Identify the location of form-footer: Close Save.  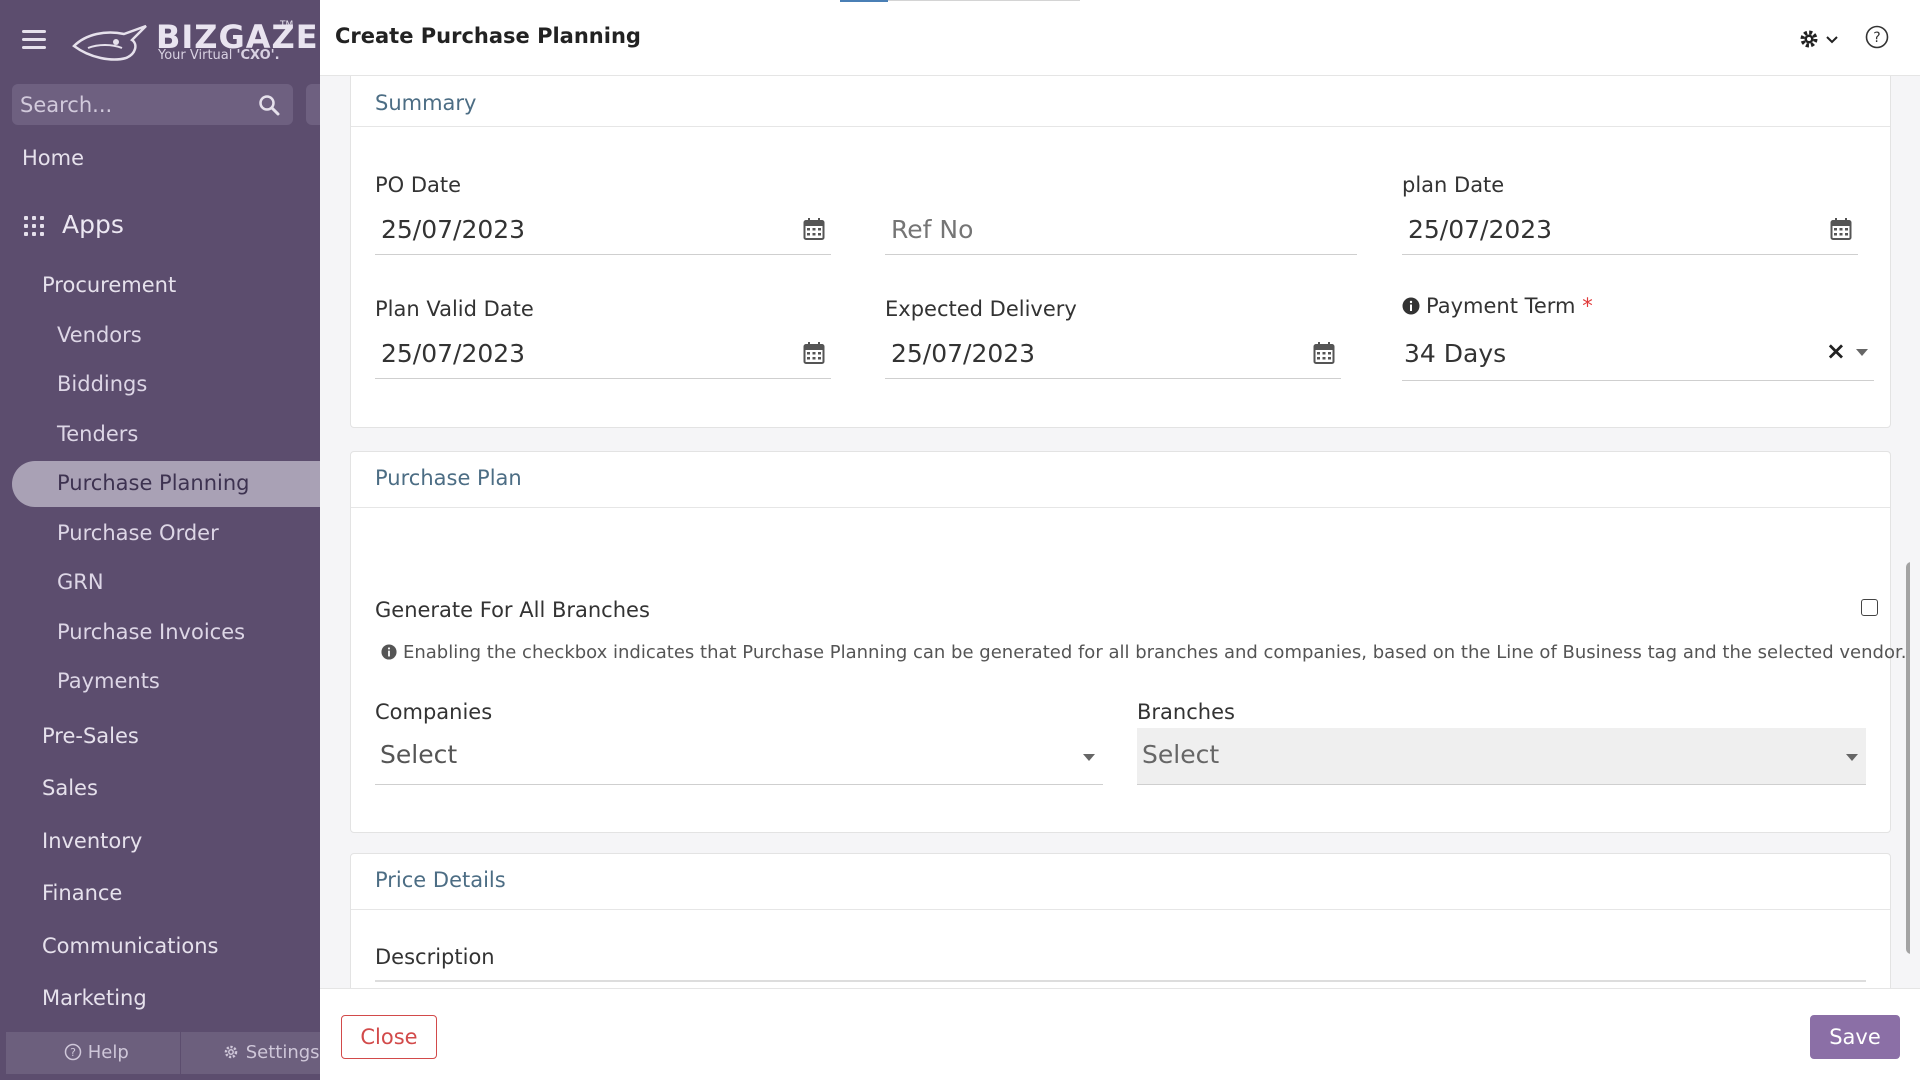
(1120, 1034).